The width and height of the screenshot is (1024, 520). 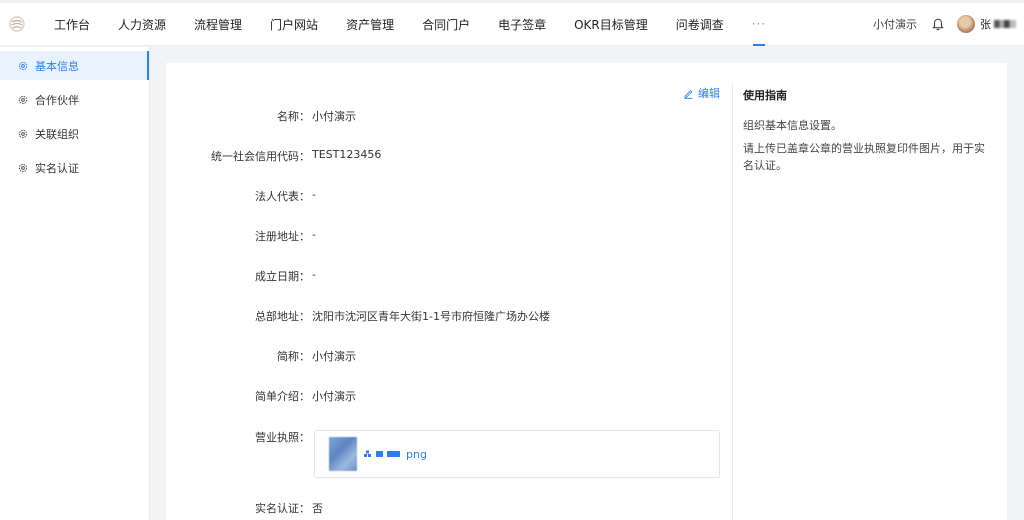 I want to click on app-logo-icon, so click(x=17, y=24).